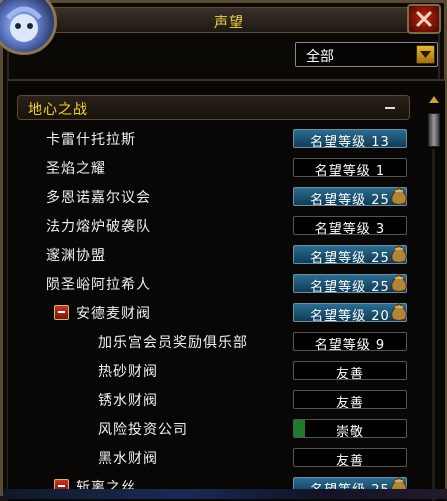 The image size is (447, 501). I want to click on faction-name: 锈水财阀, so click(128, 401).